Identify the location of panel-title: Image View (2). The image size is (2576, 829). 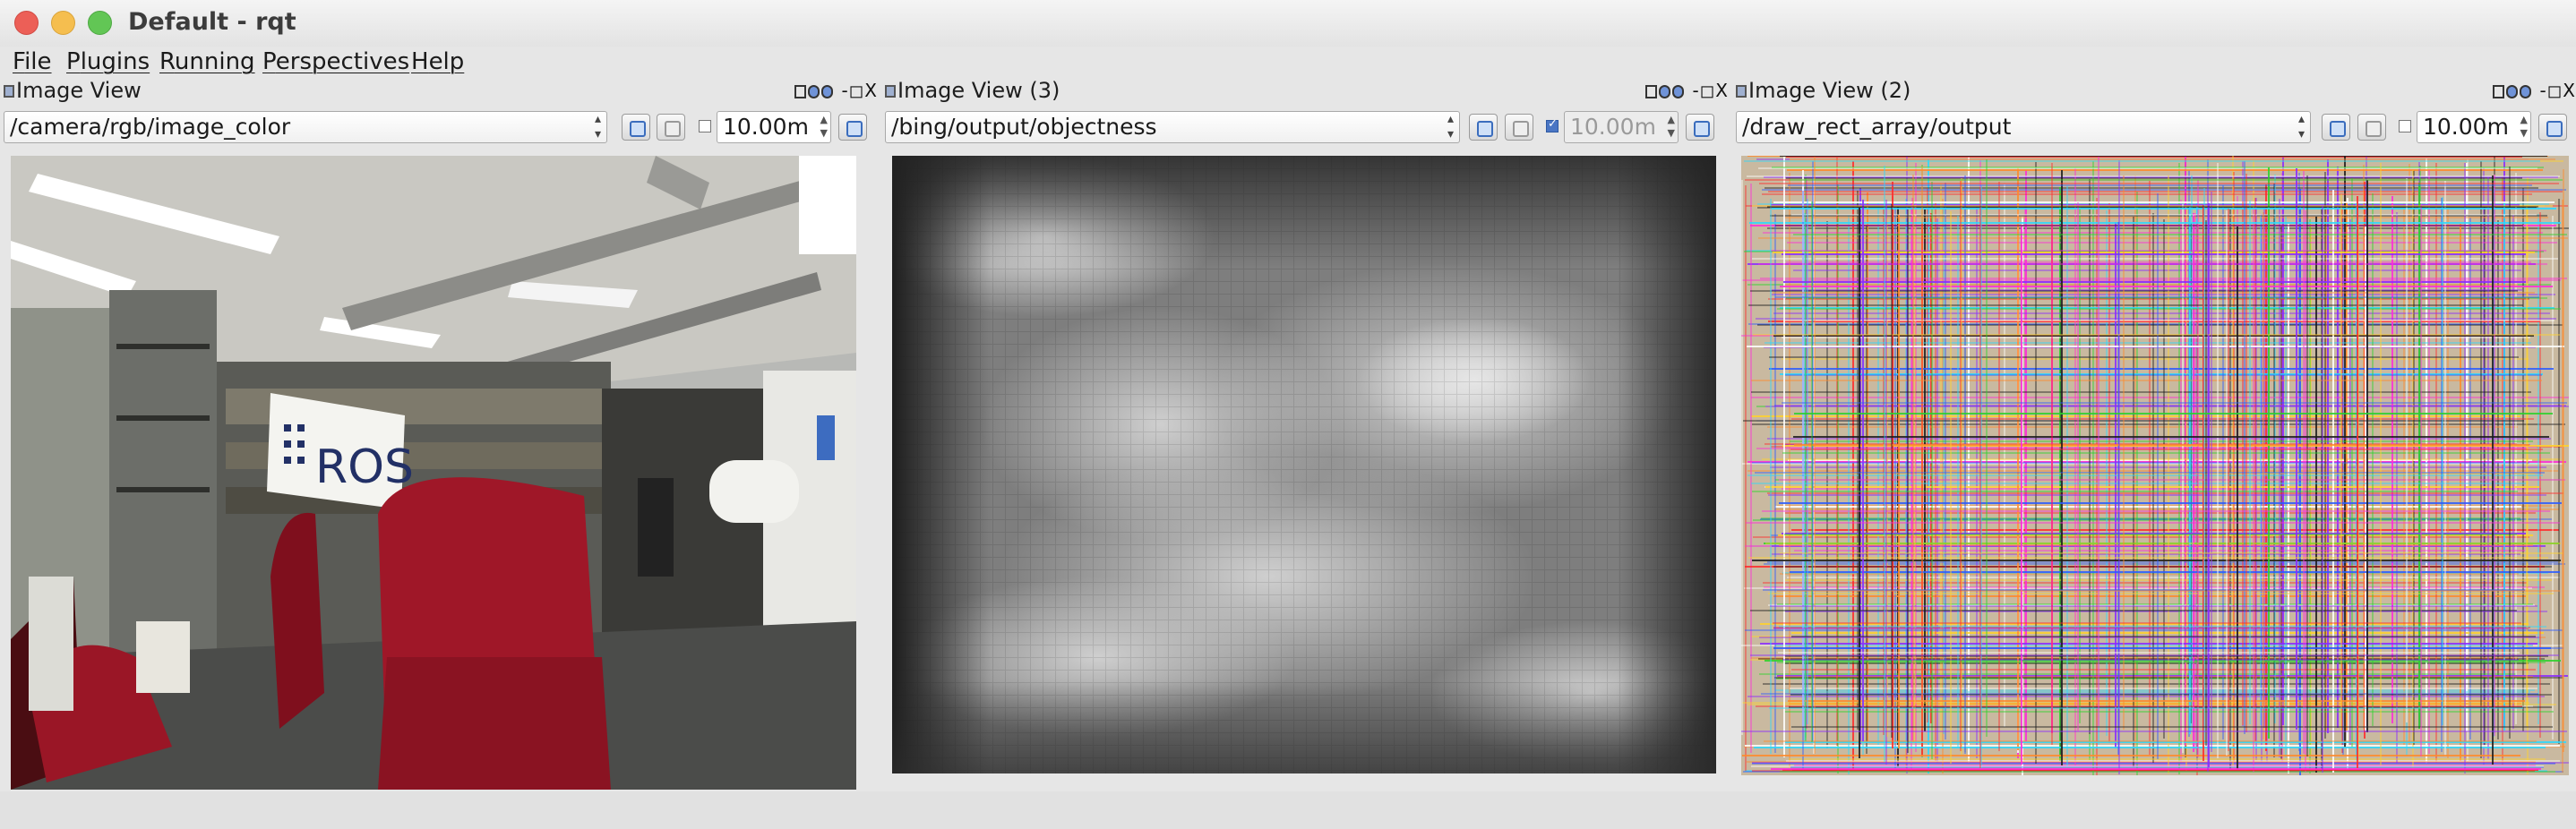
(1829, 90).